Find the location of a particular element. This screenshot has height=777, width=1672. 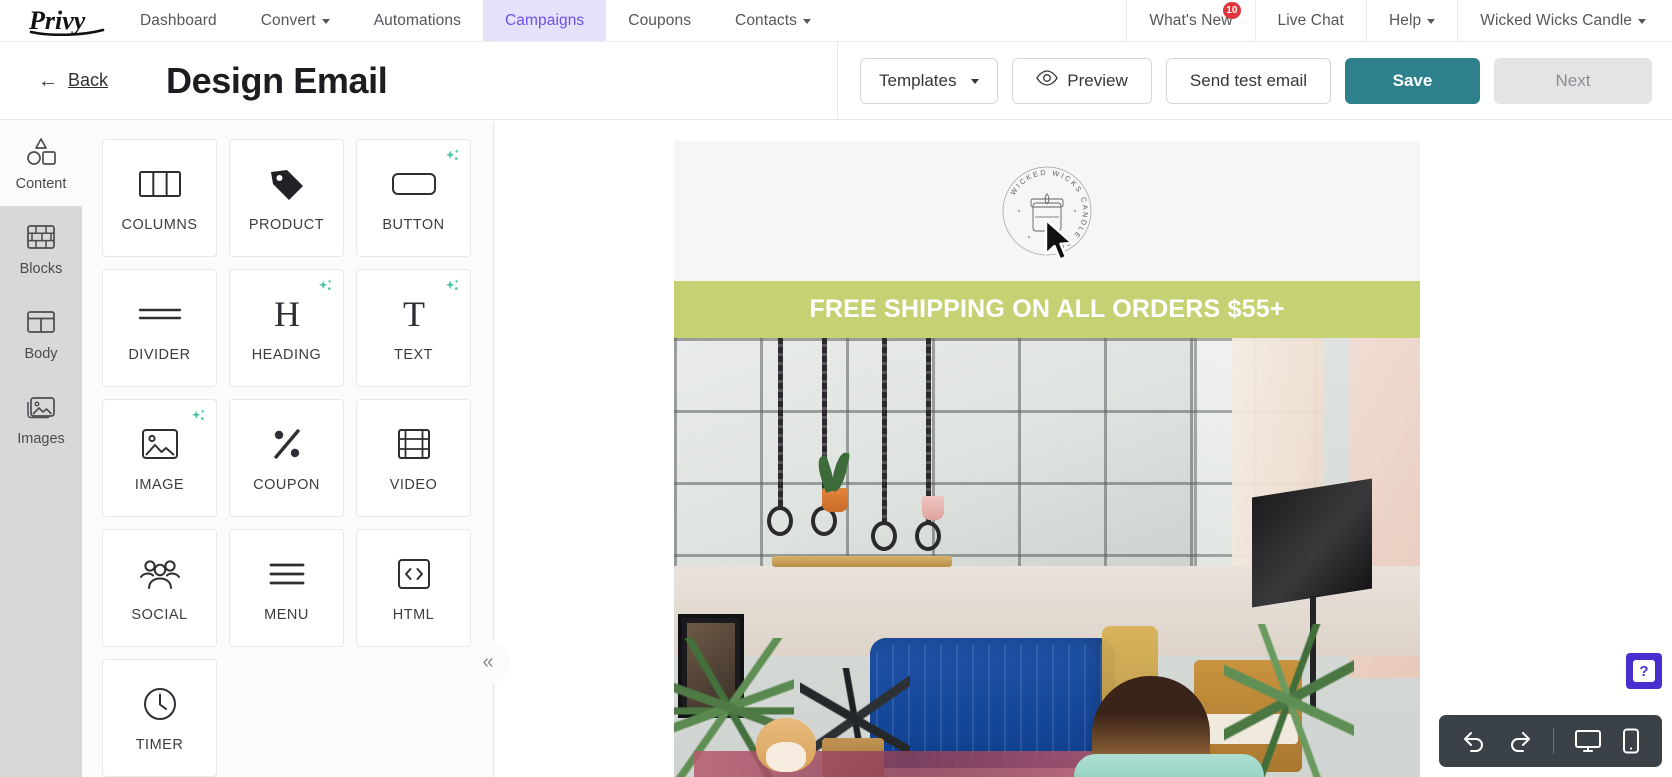

studio-softbox-light is located at coordinates (1312, 543).